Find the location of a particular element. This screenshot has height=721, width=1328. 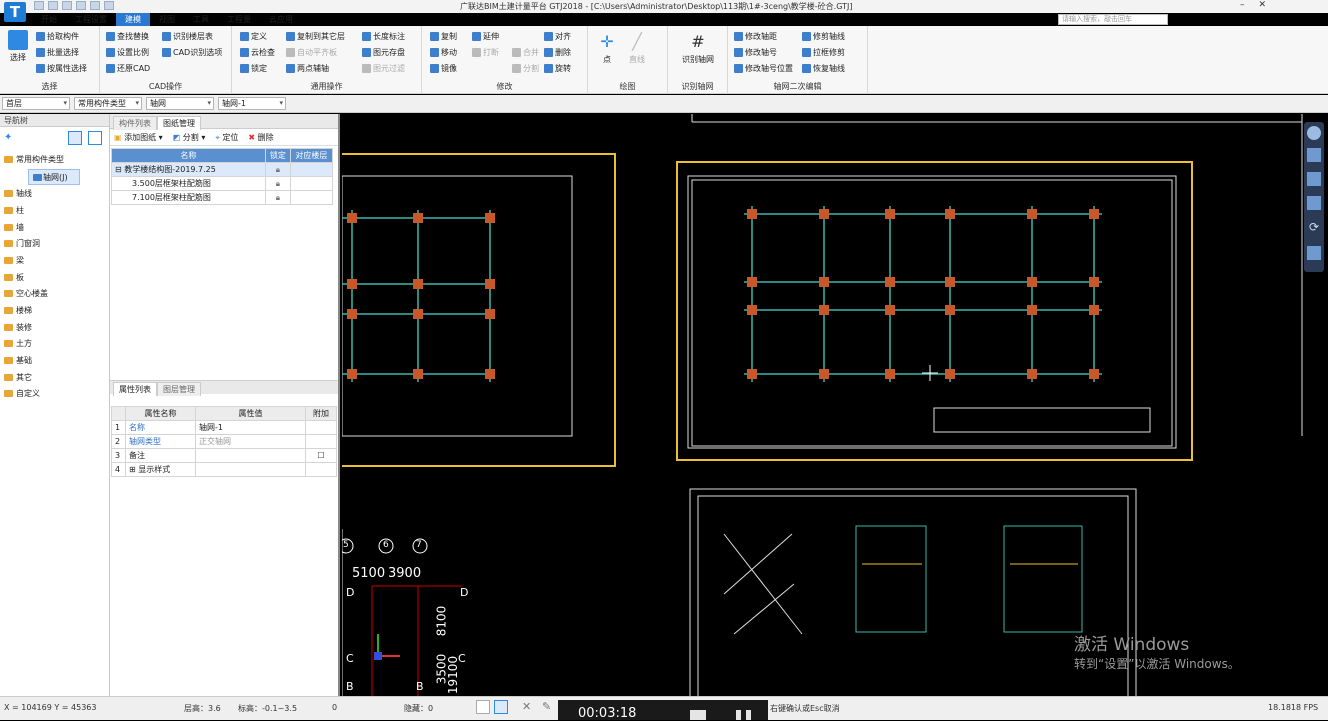

modify-axis-number-button: 修改轴号 is located at coordinates (755, 52).